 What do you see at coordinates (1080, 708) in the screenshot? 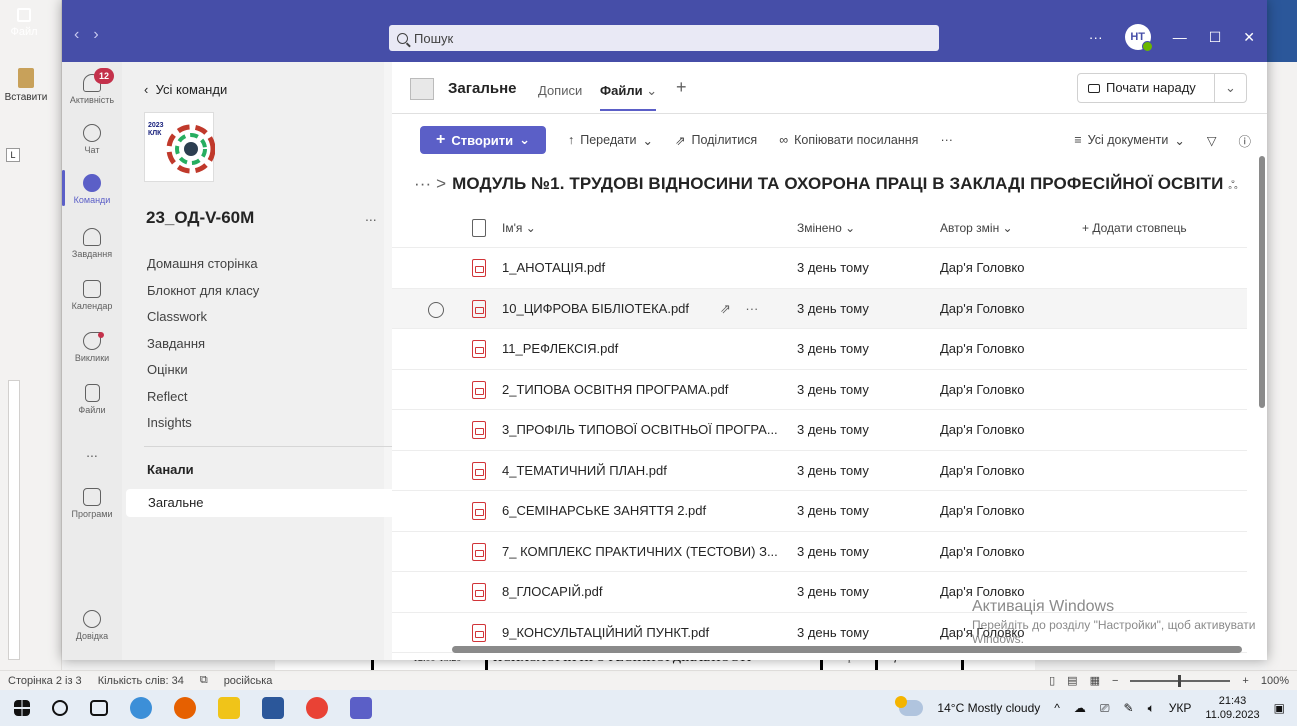
I see `onedrive-icon: ☁` at bounding box center [1080, 708].